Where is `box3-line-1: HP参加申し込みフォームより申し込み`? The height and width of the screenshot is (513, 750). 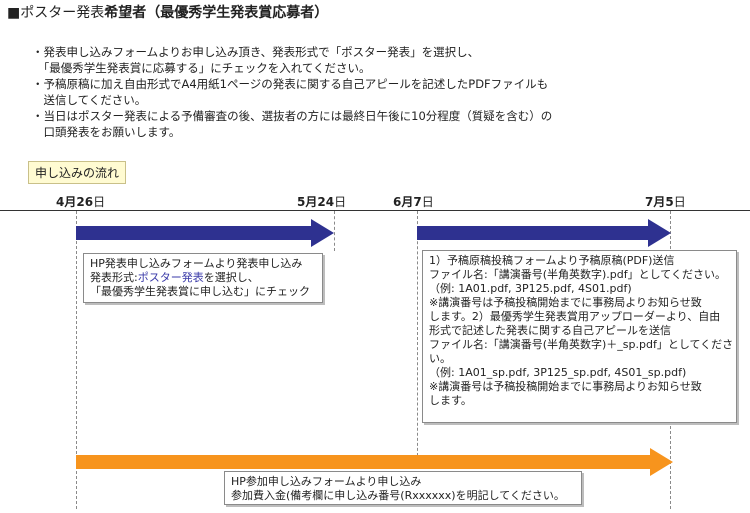 box3-line-1: HP参加申し込みフォームより申し込み is located at coordinates (326, 481).